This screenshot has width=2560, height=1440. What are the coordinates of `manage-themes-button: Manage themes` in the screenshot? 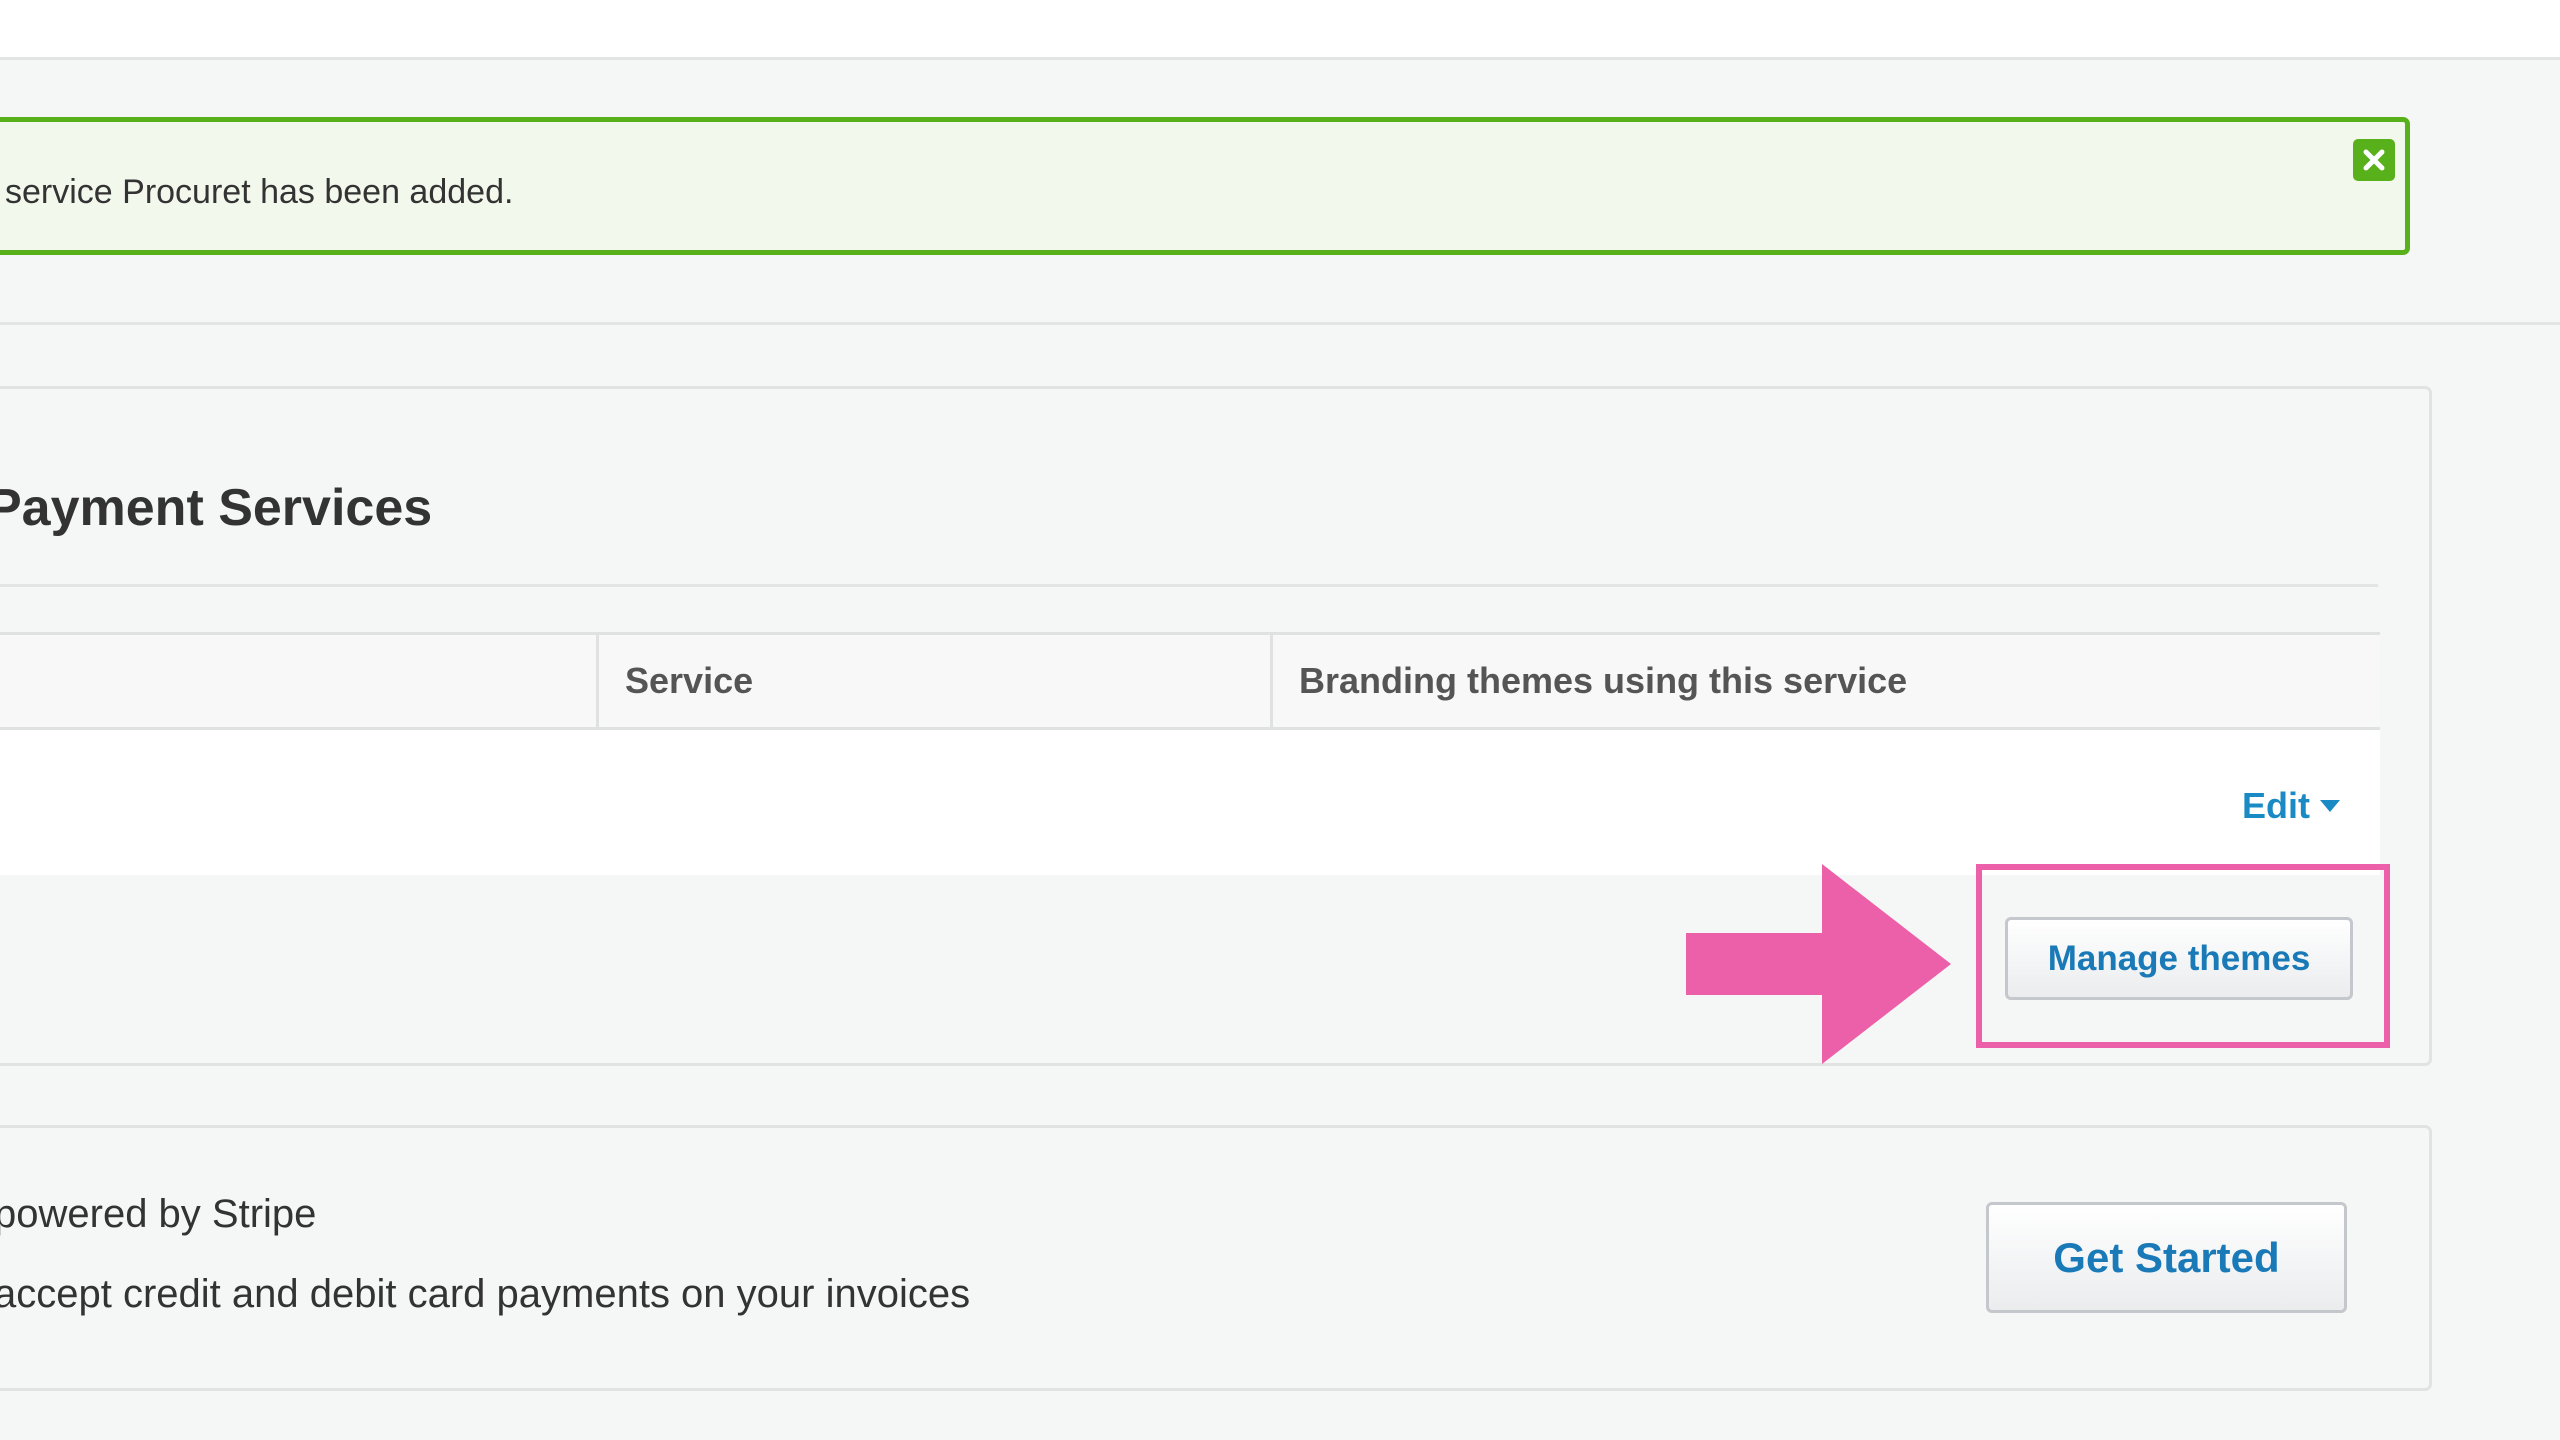 It's located at (2179, 958).